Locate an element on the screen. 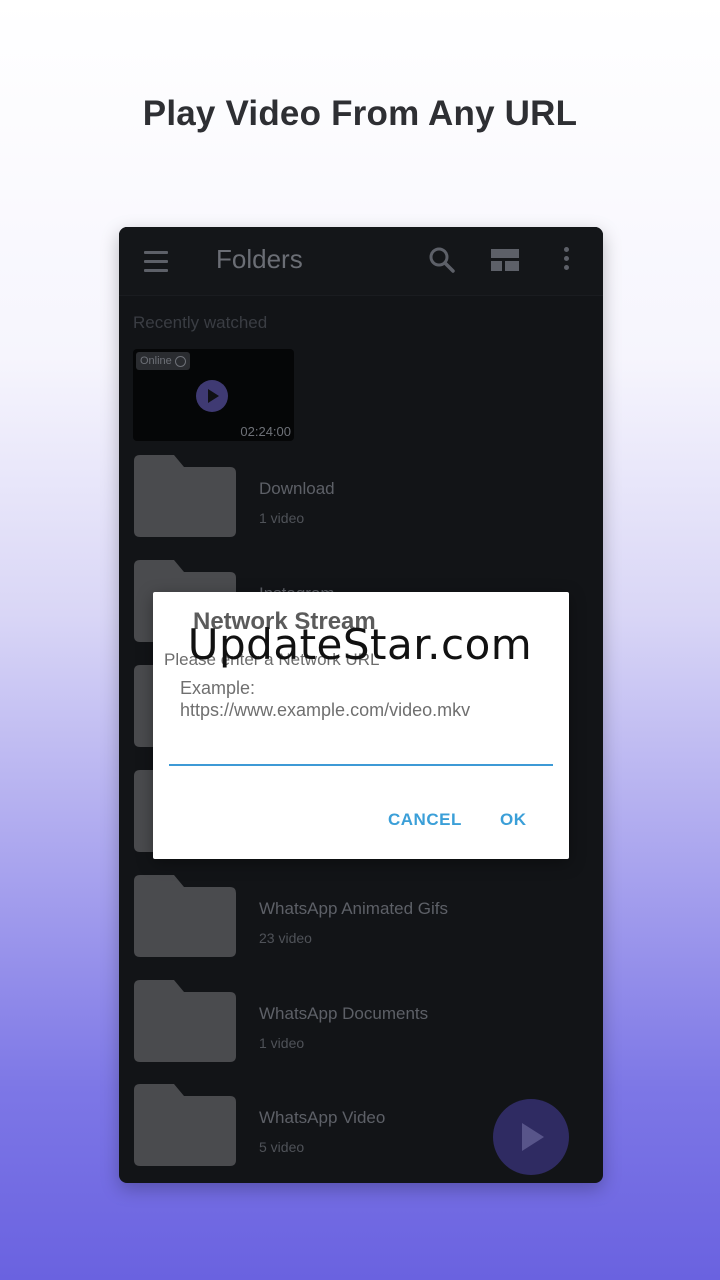  recently-watched-label: Recently watched is located at coordinates (200, 322).